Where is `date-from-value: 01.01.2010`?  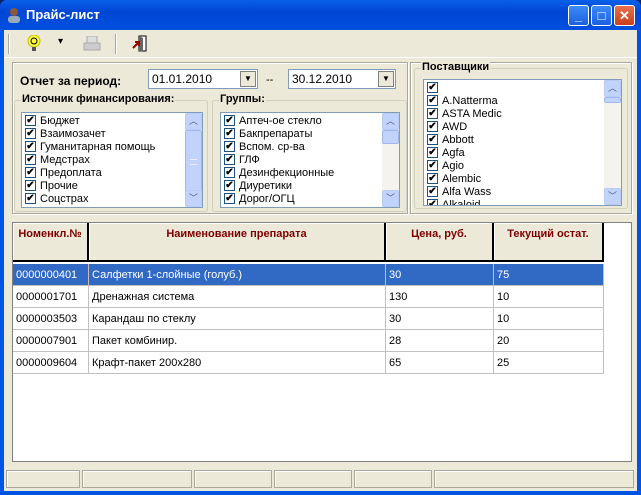
date-from-value: 01.01.2010 is located at coordinates (182, 79).